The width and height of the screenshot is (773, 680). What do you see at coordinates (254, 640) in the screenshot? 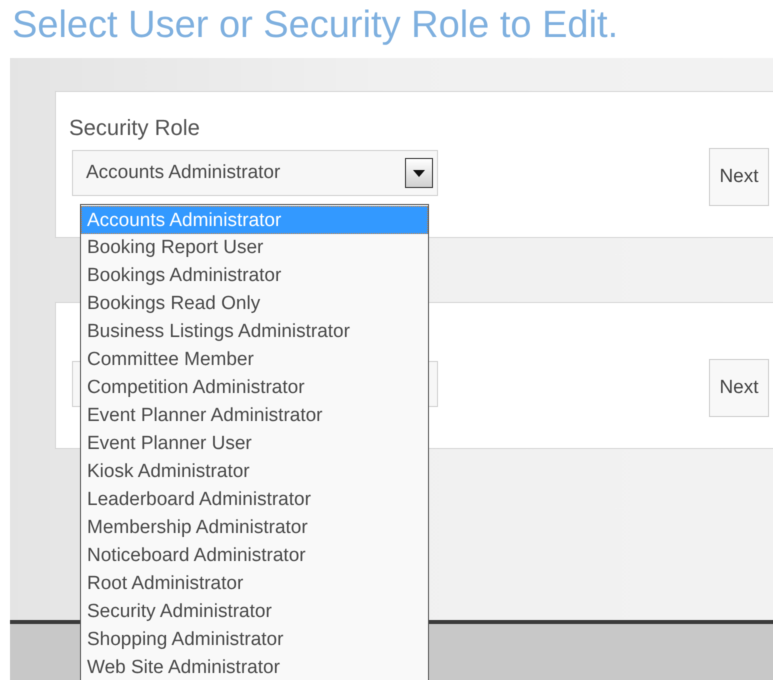
I see `dropdown-option: Shopping Administrator` at bounding box center [254, 640].